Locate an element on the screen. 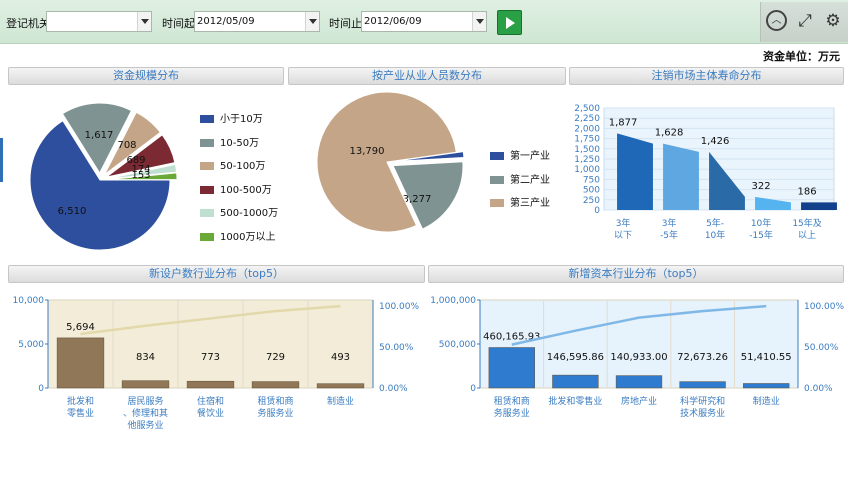 This screenshot has height=478, width=848. x-tick-label: 、修理和其 is located at coordinates (145, 413).